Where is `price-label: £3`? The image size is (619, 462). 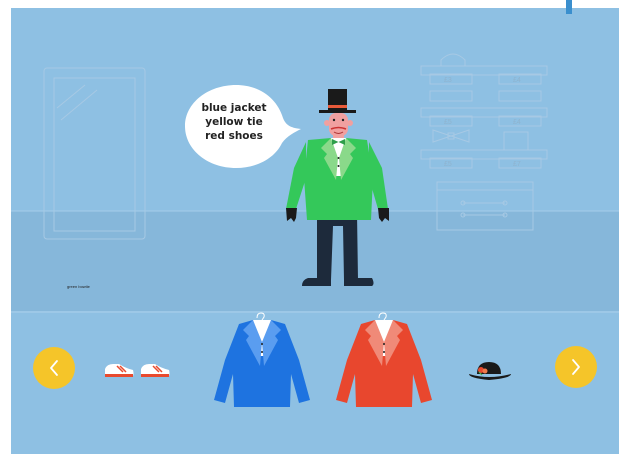 price-label: £3 is located at coordinates (448, 80).